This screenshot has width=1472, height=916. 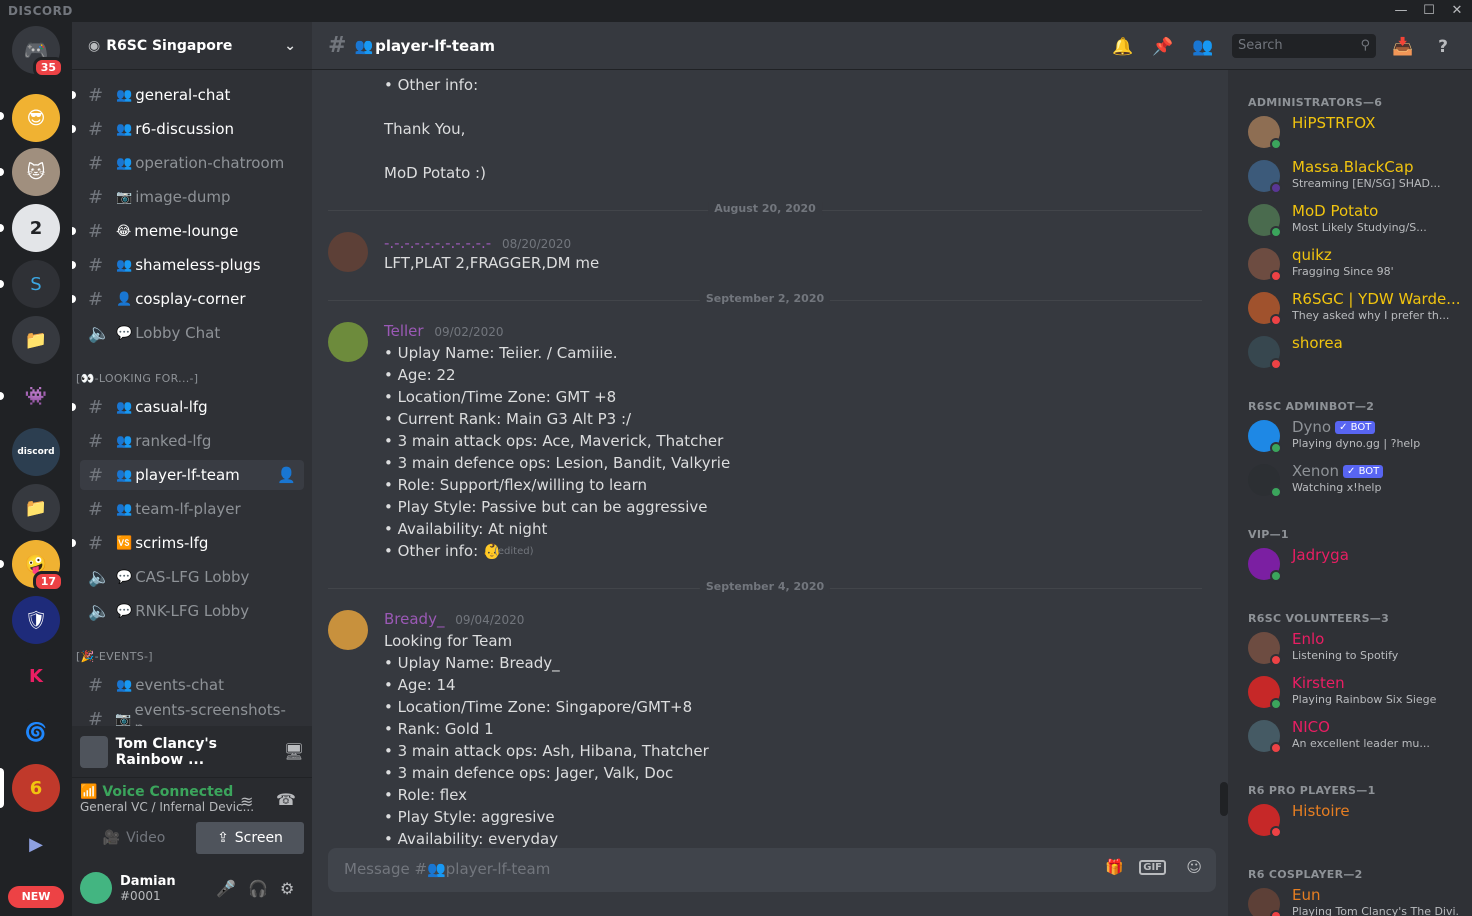 What do you see at coordinates (1457, 11) in the screenshot?
I see `close-button: ✕` at bounding box center [1457, 11].